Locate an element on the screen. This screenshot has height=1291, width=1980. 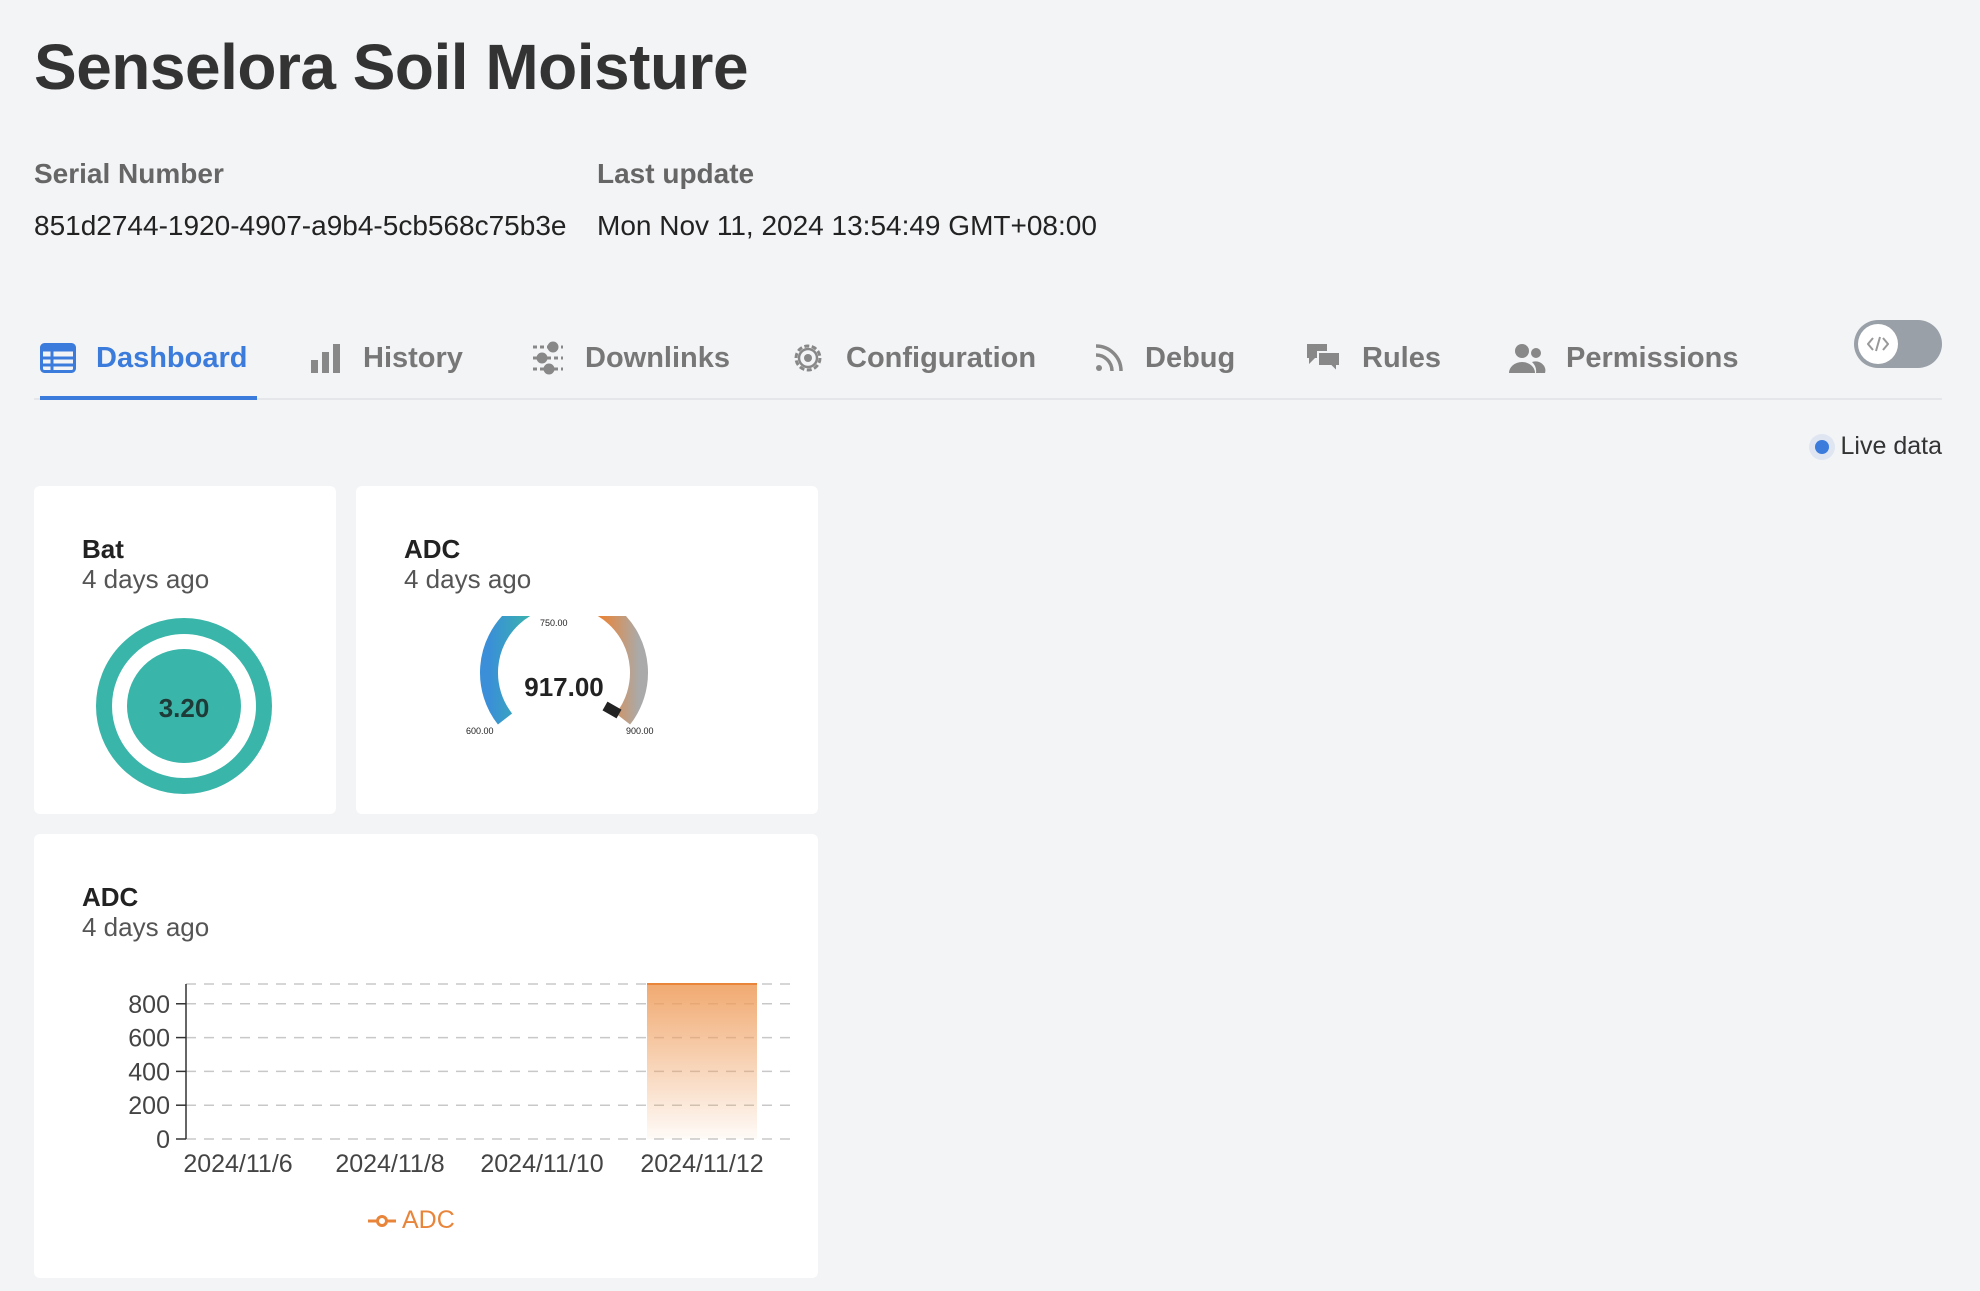
live-data-indicator: Live data is located at coordinates (1878, 446).